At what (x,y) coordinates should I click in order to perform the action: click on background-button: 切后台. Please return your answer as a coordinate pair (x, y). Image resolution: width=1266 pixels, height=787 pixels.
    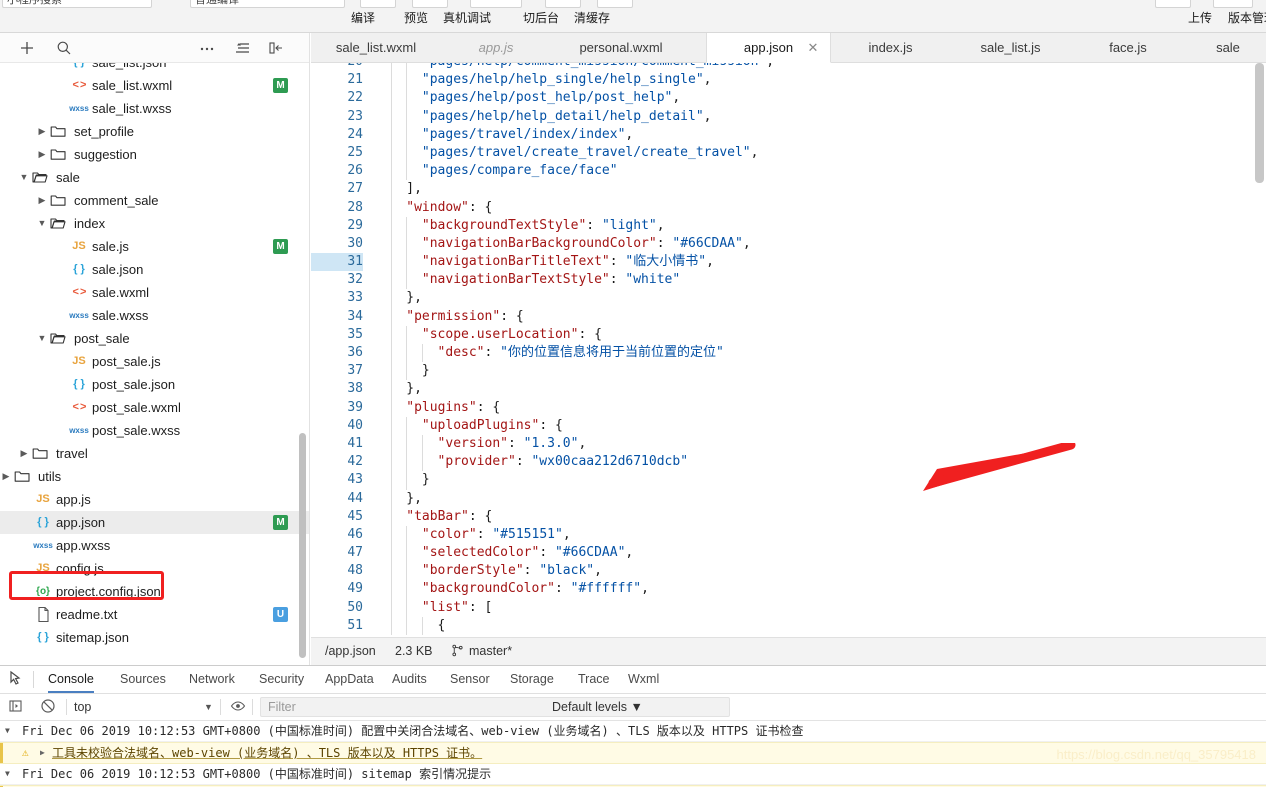
    Looking at the image, I should click on (541, 17).